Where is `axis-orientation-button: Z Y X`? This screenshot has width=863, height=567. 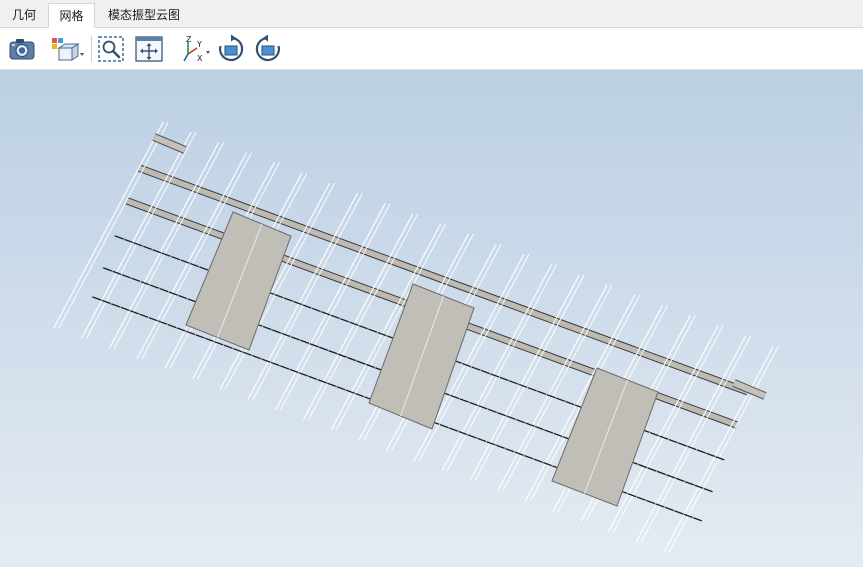 axis-orientation-button: Z Y X is located at coordinates (195, 49).